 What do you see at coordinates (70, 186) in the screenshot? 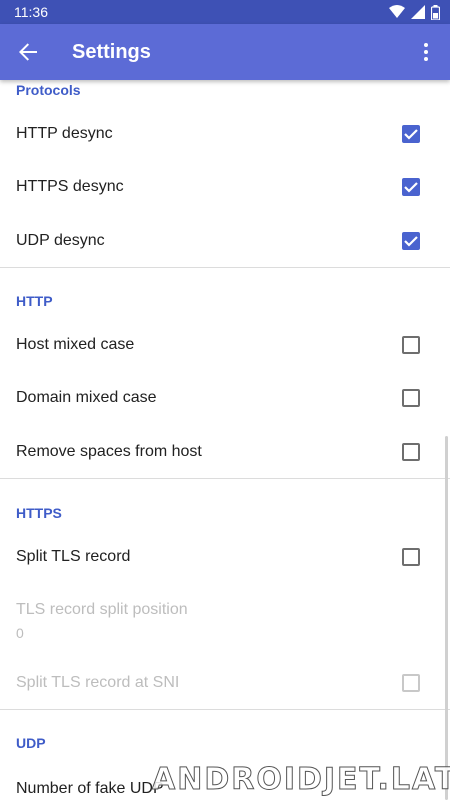
I see `pref-label: HTTPS desync` at bounding box center [70, 186].